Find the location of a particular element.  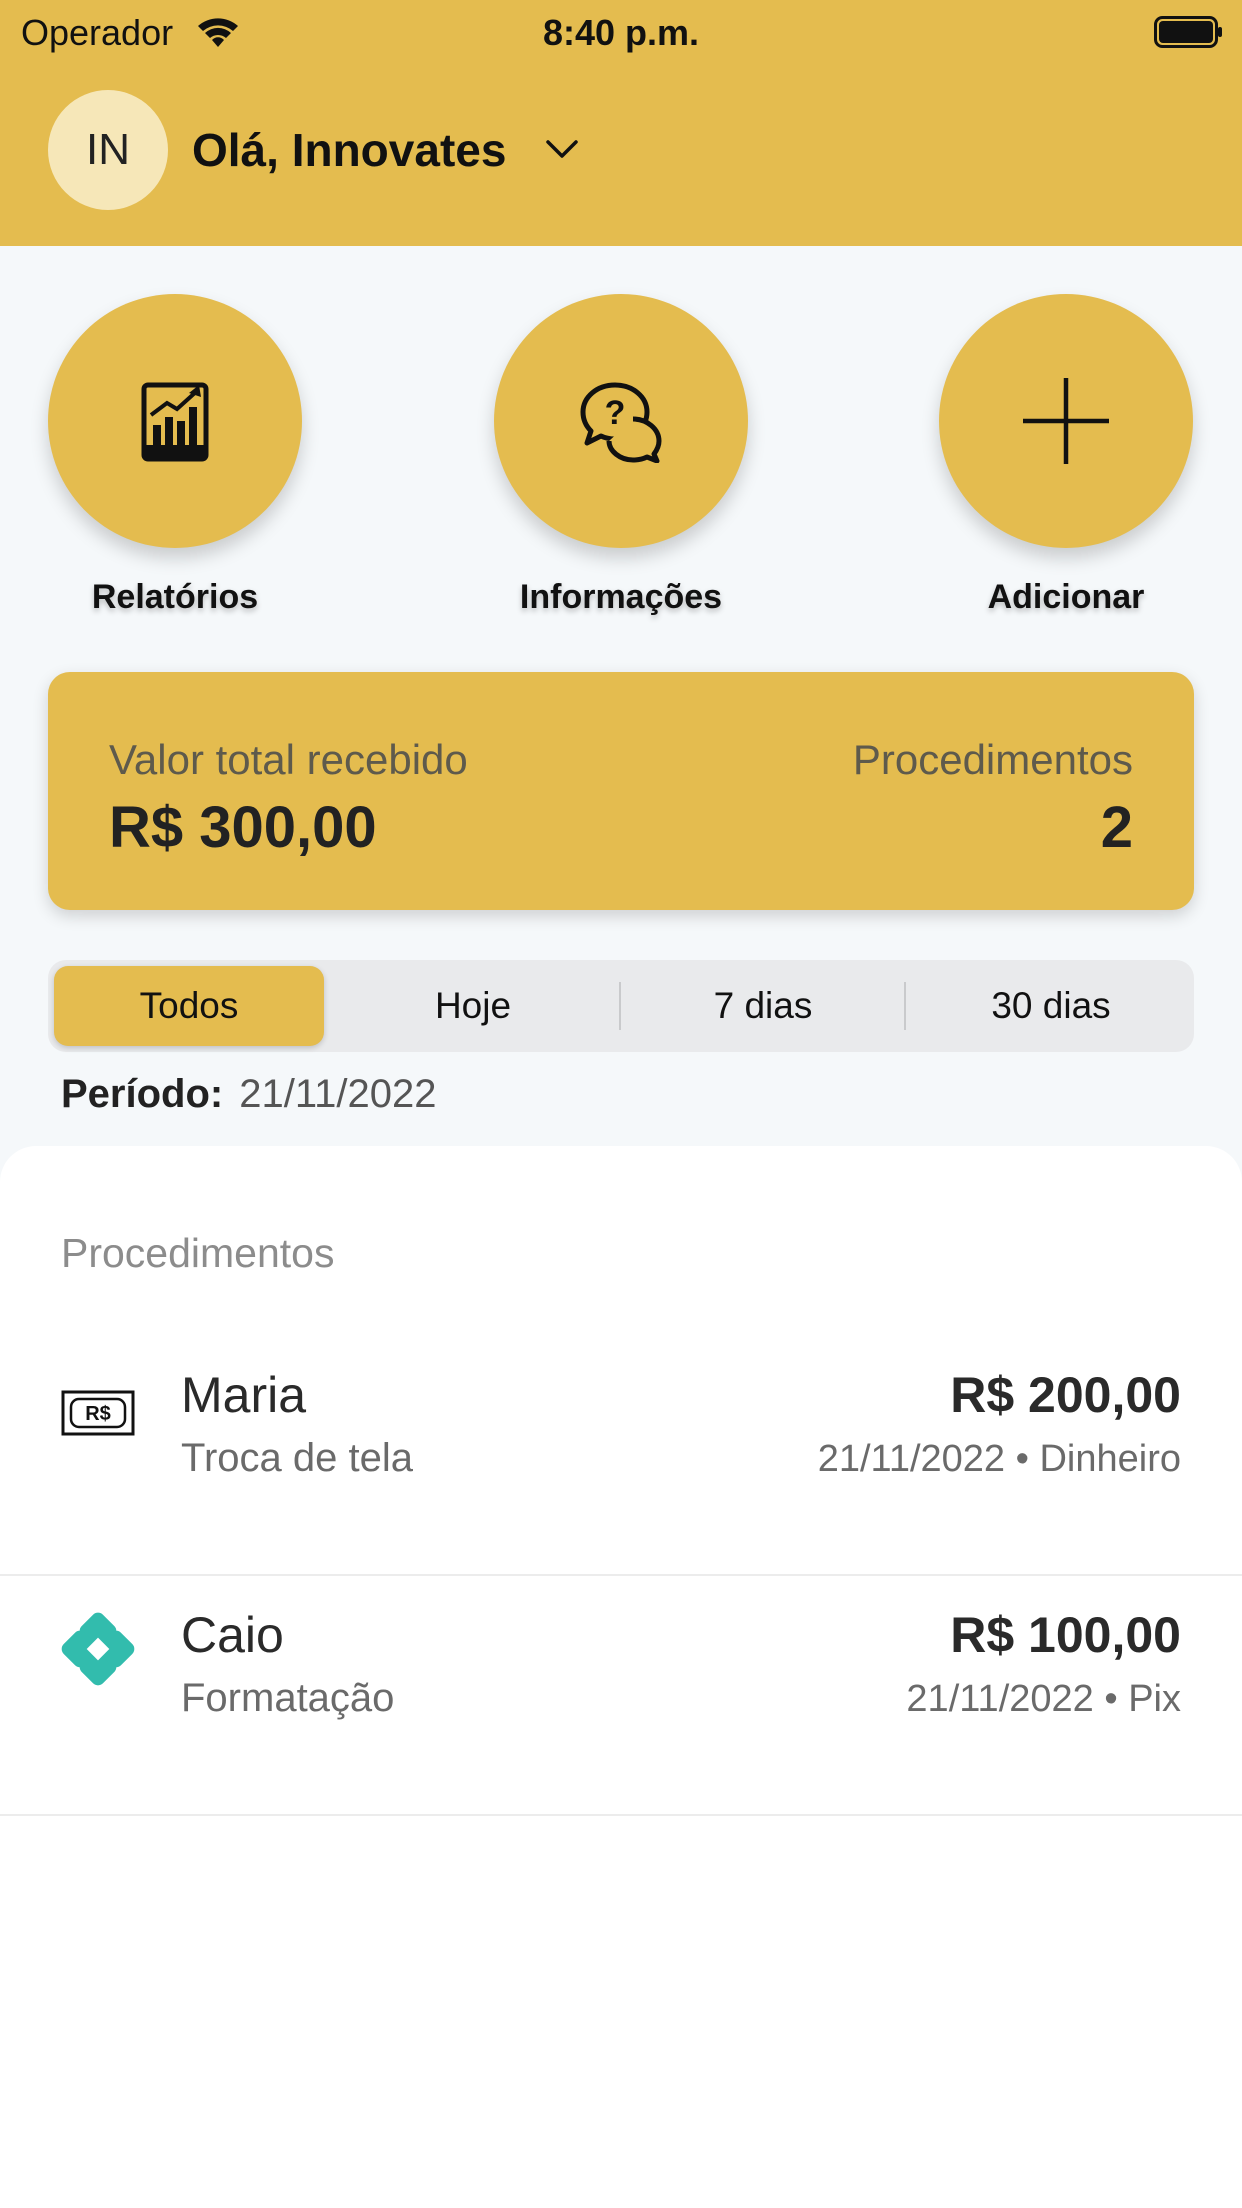

avatar-initials: IN is located at coordinates (108, 149).